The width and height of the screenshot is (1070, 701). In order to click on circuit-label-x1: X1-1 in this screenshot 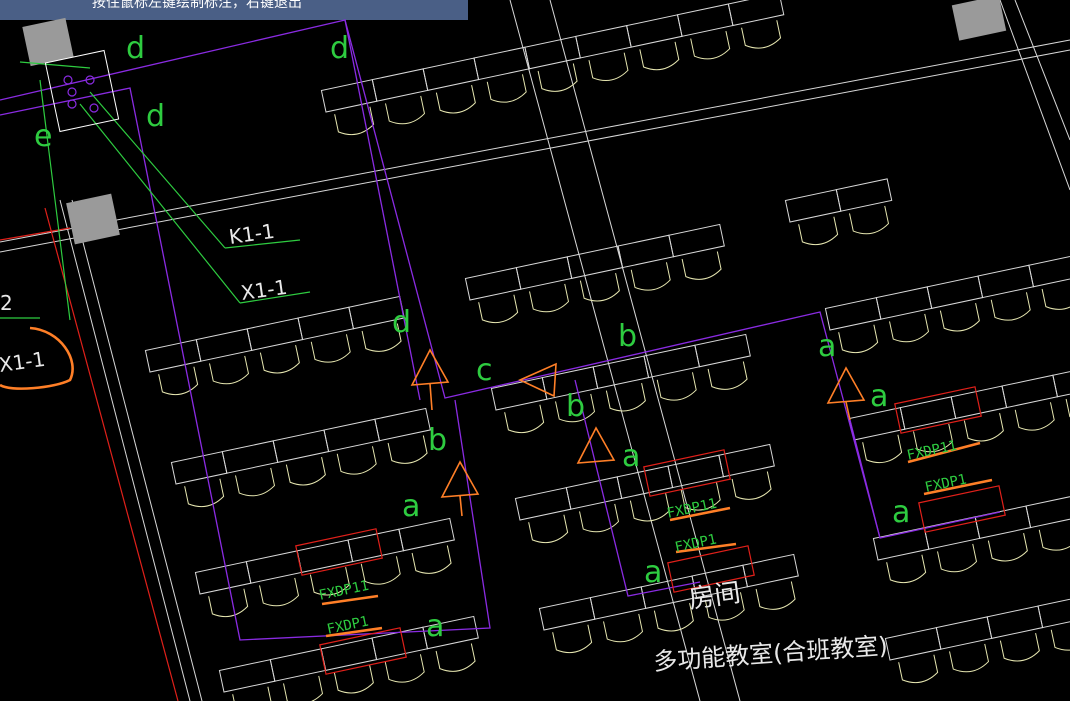, I will do `click(263, 290)`.